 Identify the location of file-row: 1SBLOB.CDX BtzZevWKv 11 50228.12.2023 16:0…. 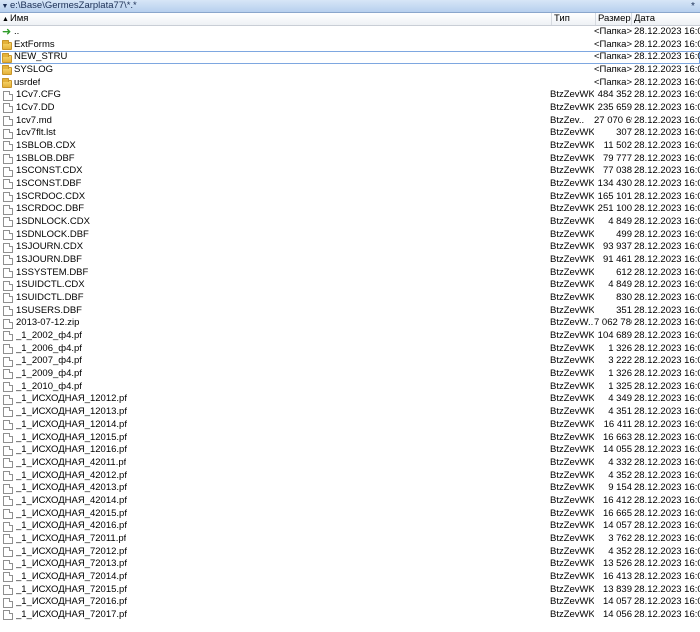
(350, 146).